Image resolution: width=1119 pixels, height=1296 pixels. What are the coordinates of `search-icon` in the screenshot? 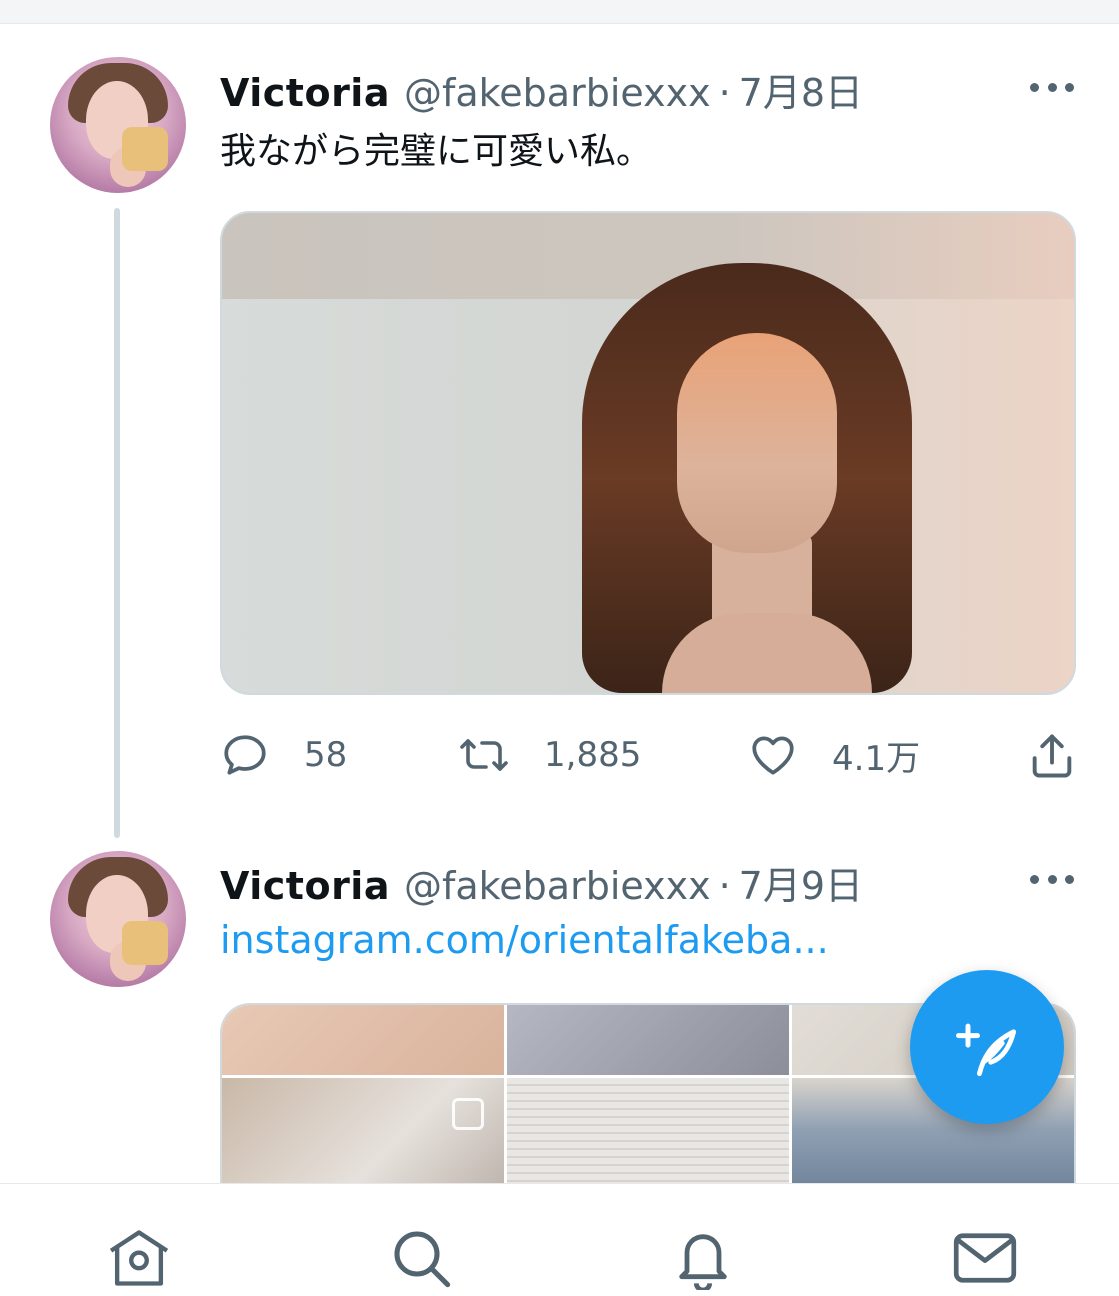 It's located at (422, 1259).